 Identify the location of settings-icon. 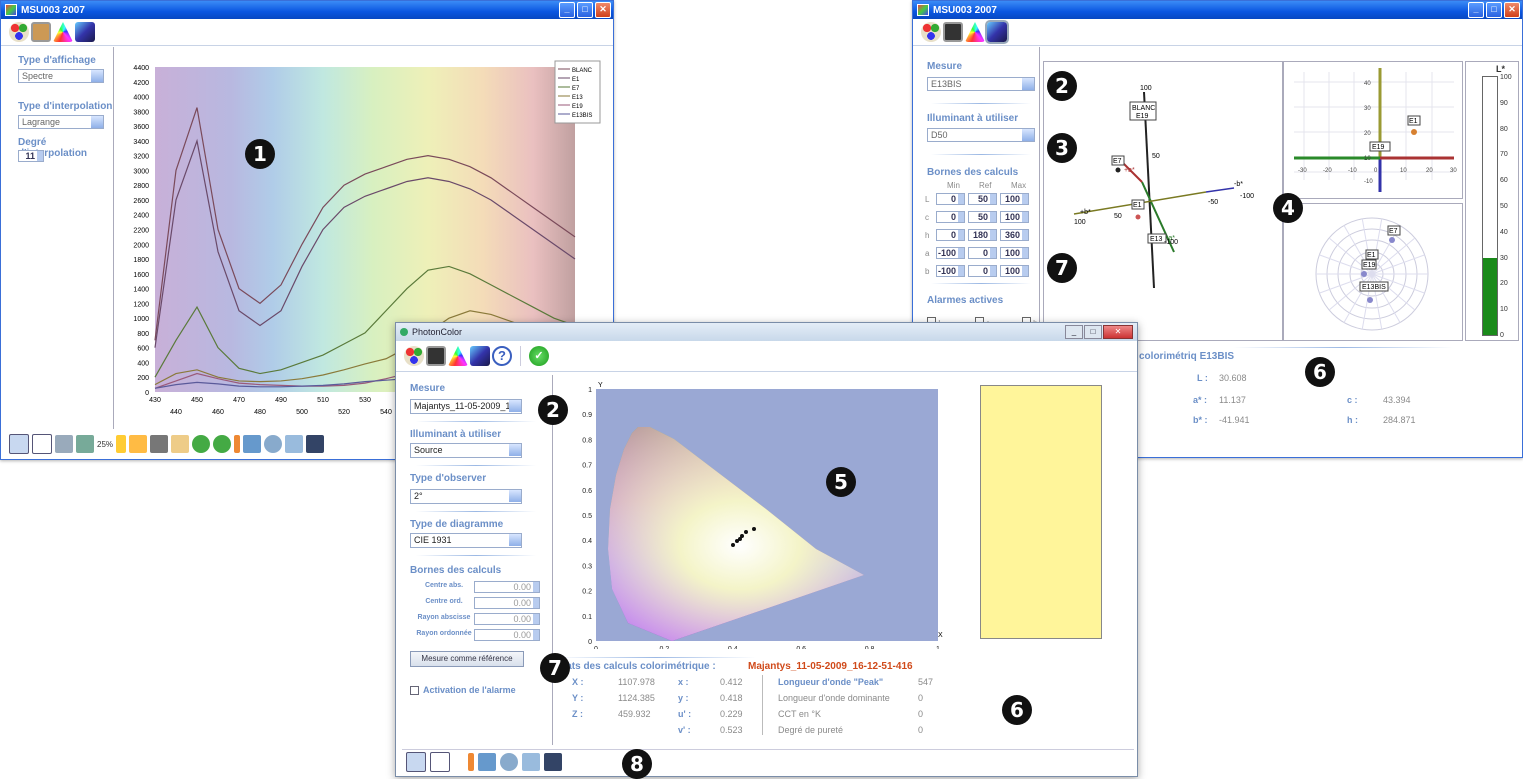
(180, 444).